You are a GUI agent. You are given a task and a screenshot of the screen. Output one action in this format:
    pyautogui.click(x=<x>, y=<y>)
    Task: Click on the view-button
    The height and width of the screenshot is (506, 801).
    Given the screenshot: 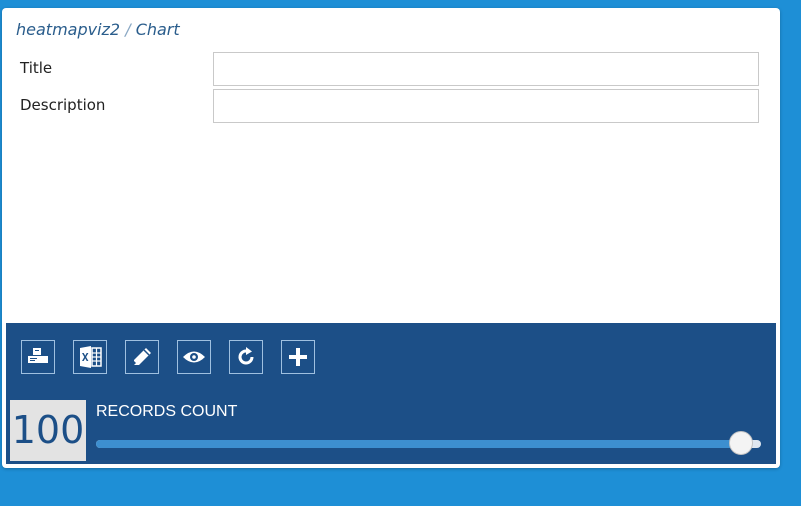 What is the action you would take?
    pyautogui.click(x=194, y=357)
    